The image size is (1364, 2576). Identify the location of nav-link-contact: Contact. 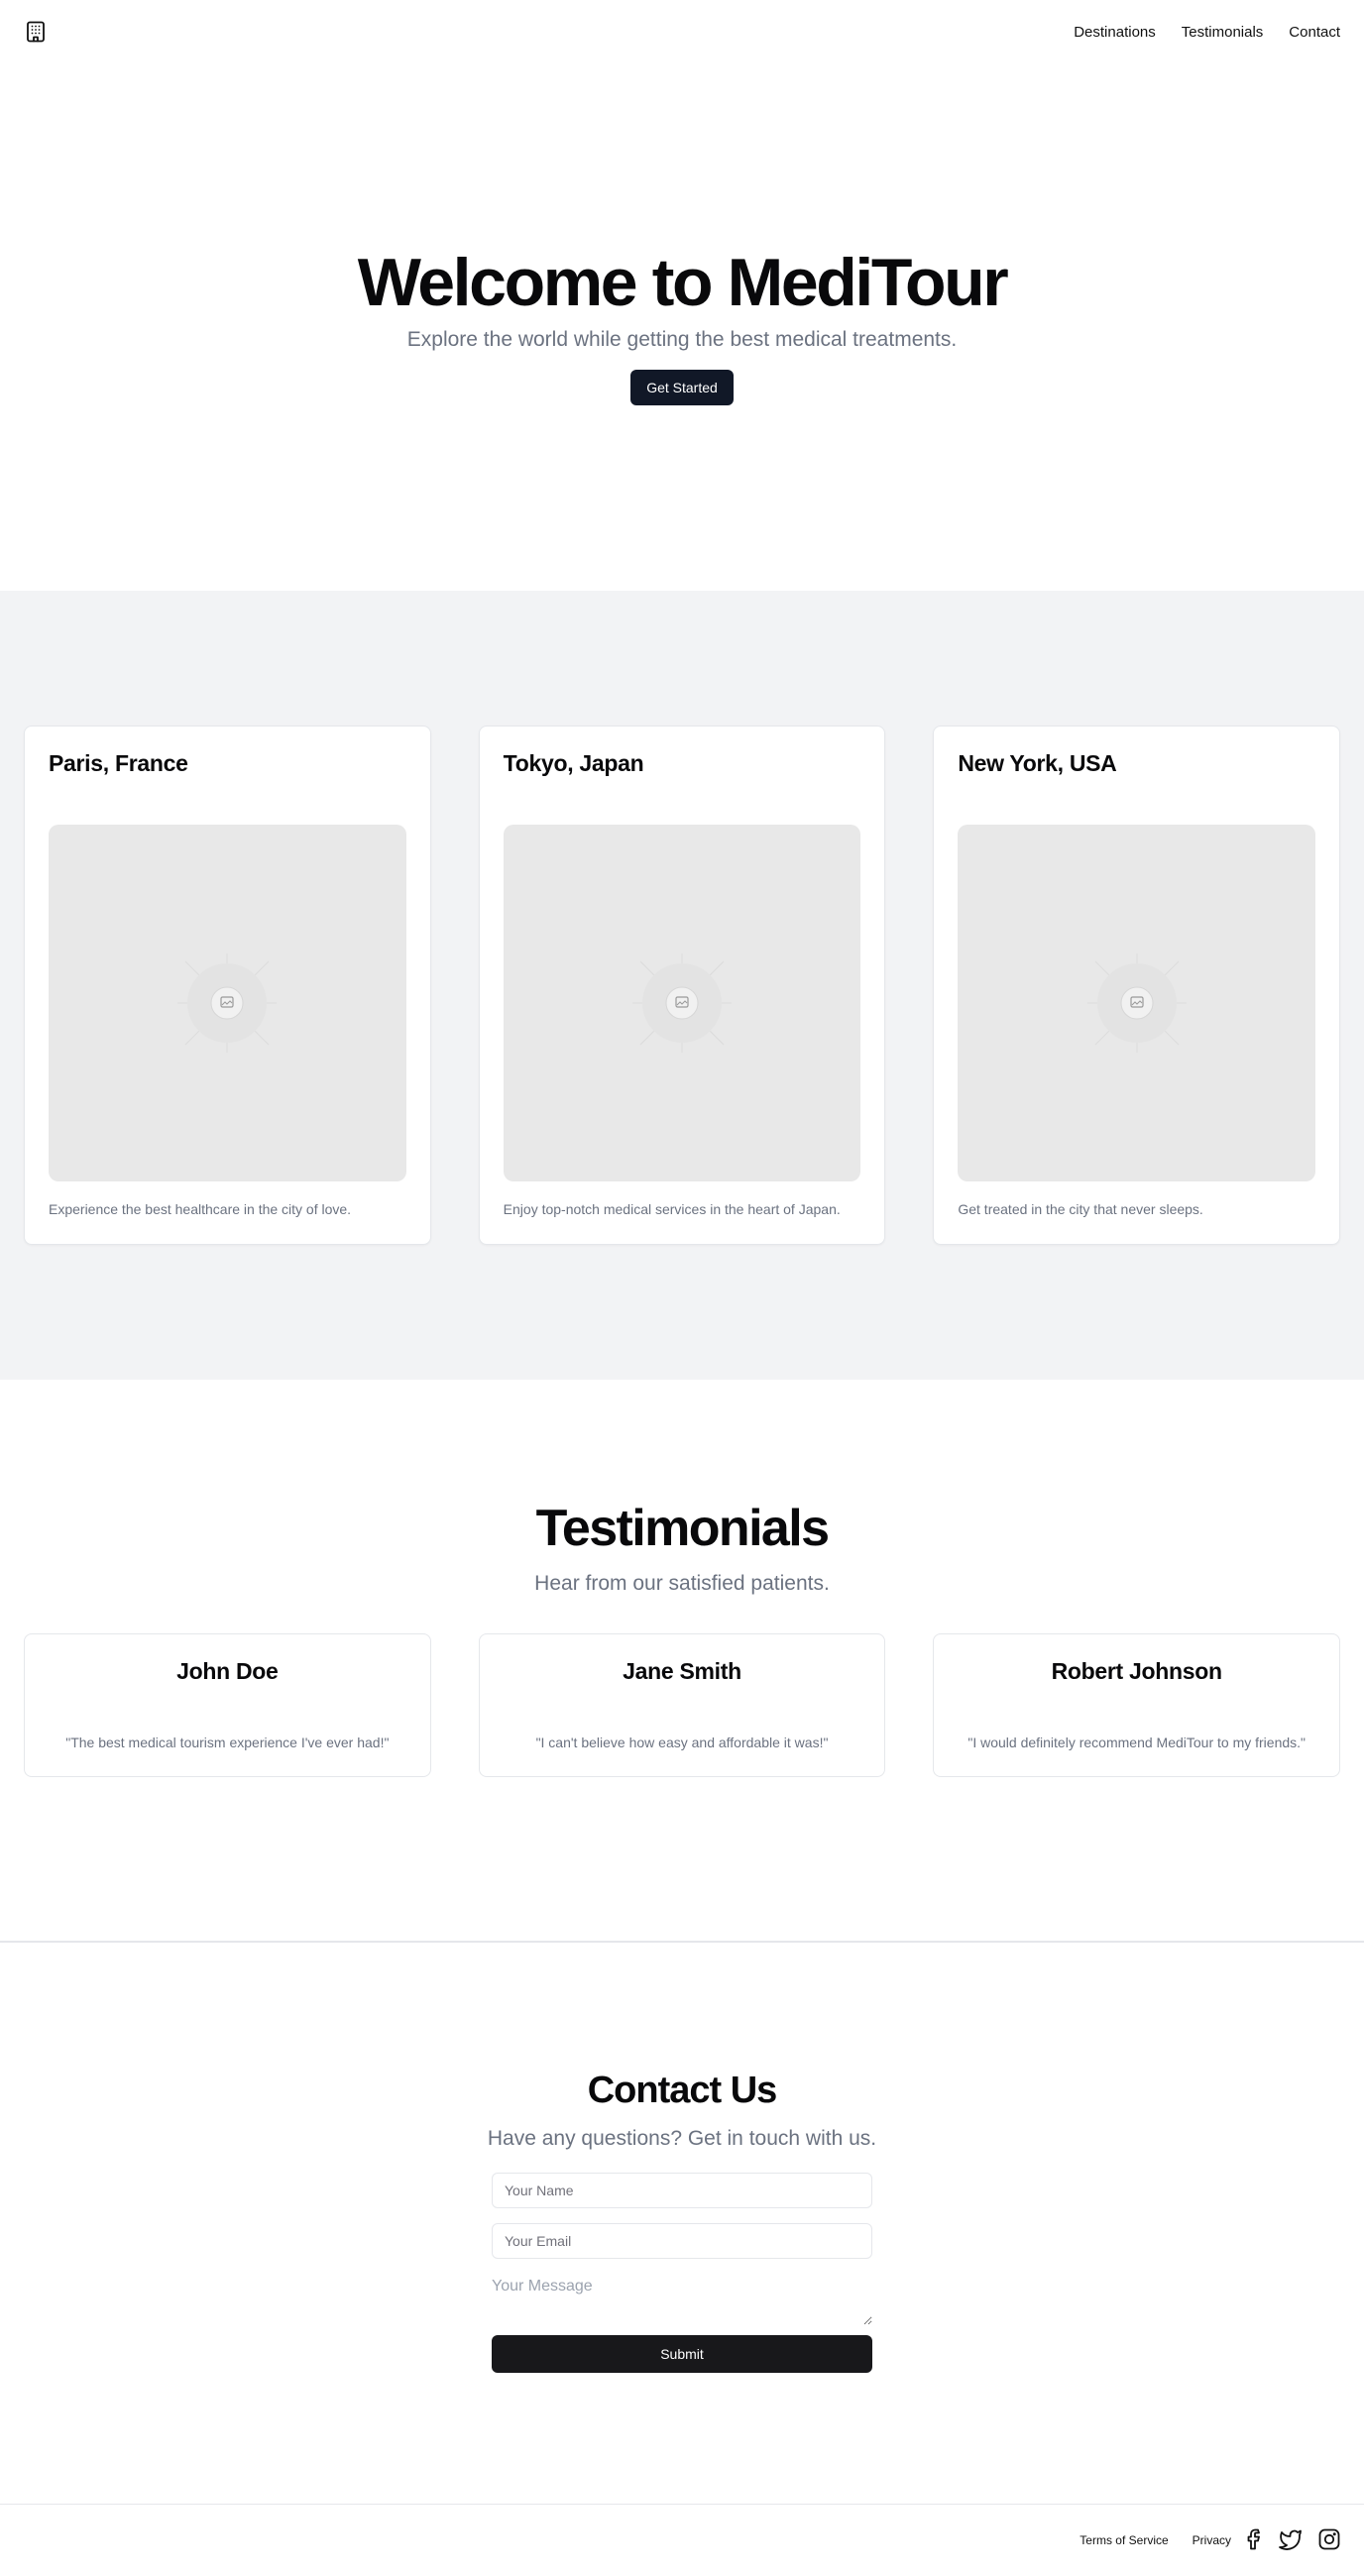
(1314, 32).